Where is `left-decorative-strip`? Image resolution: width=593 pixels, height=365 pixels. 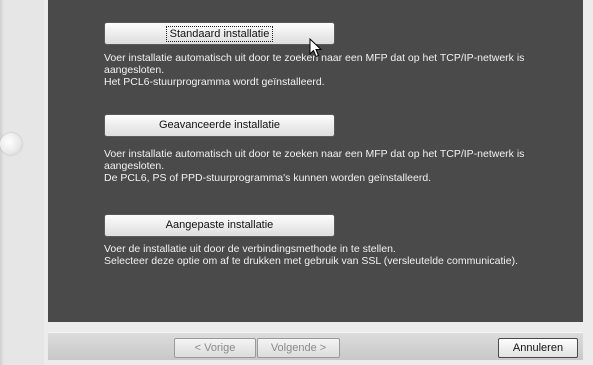
left-decorative-strip is located at coordinates (22, 182).